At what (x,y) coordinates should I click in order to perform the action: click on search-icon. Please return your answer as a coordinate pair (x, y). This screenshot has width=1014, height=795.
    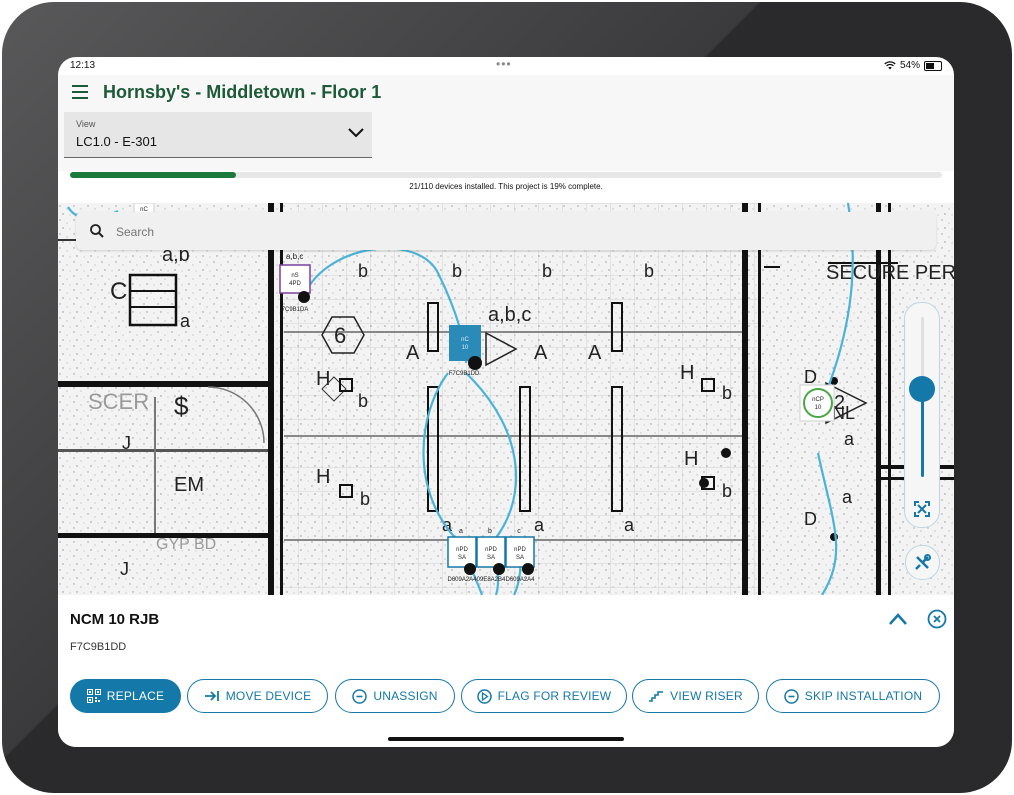
    Looking at the image, I should click on (97, 231).